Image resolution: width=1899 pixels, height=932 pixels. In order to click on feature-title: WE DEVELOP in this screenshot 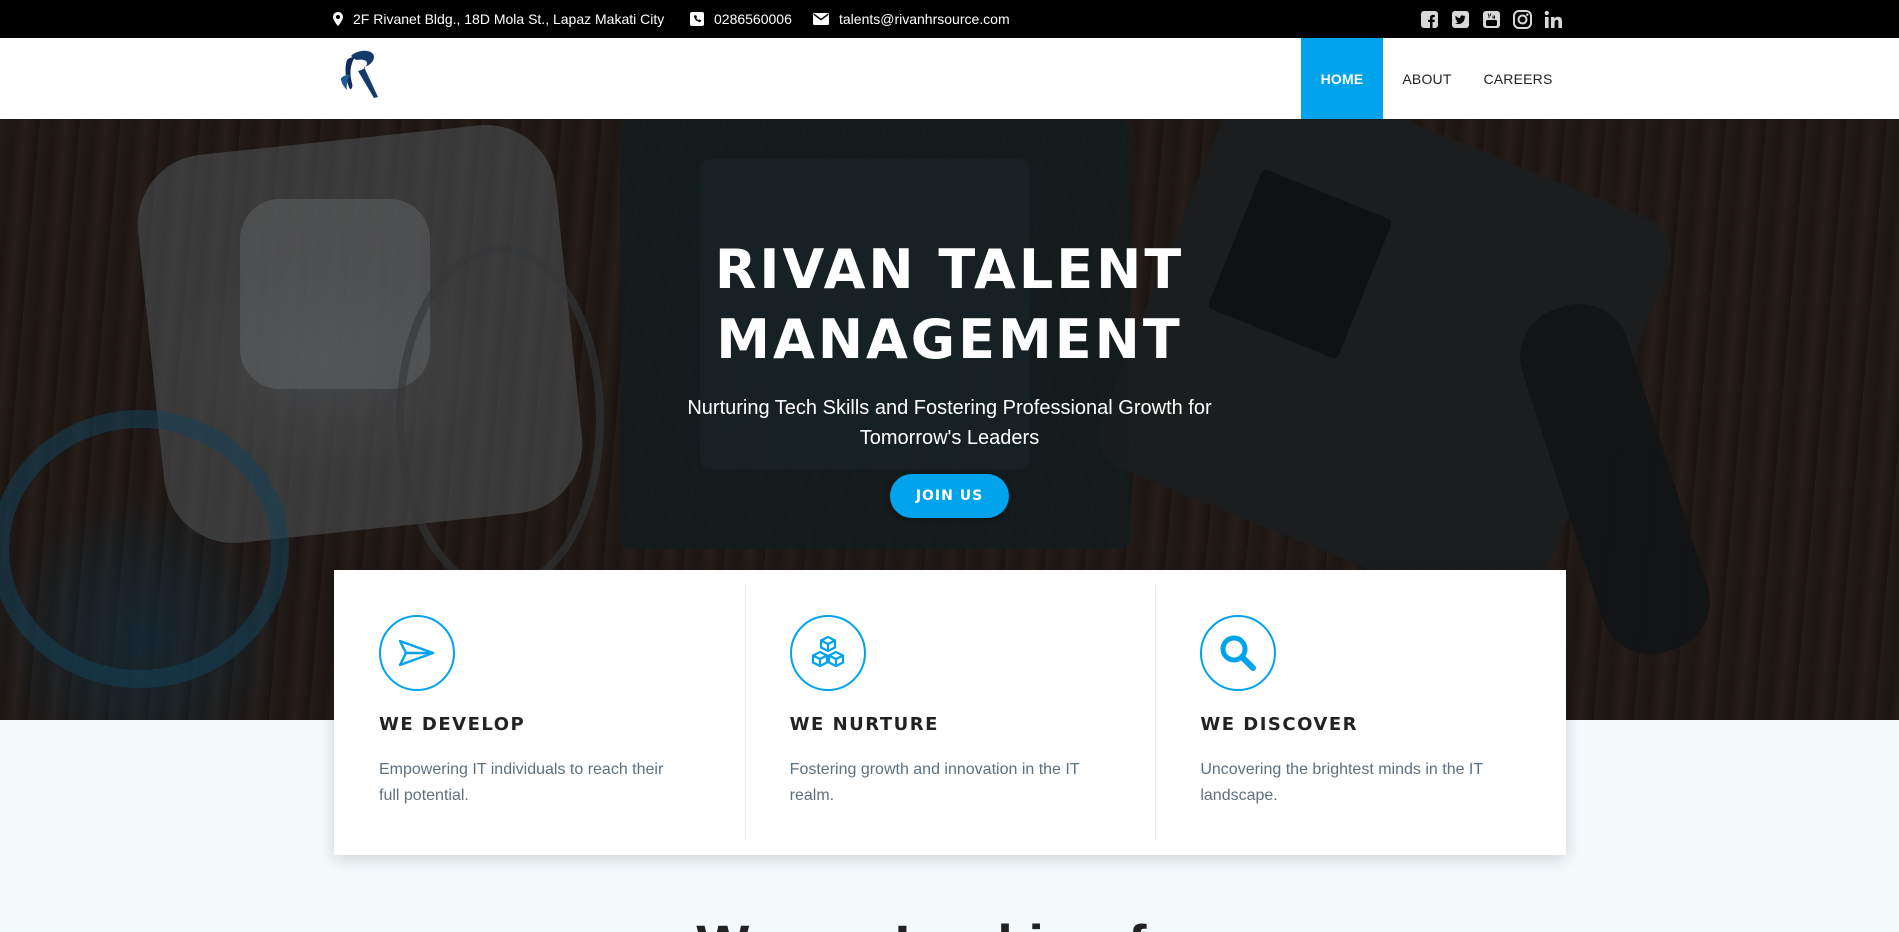, I will do `click(452, 724)`.